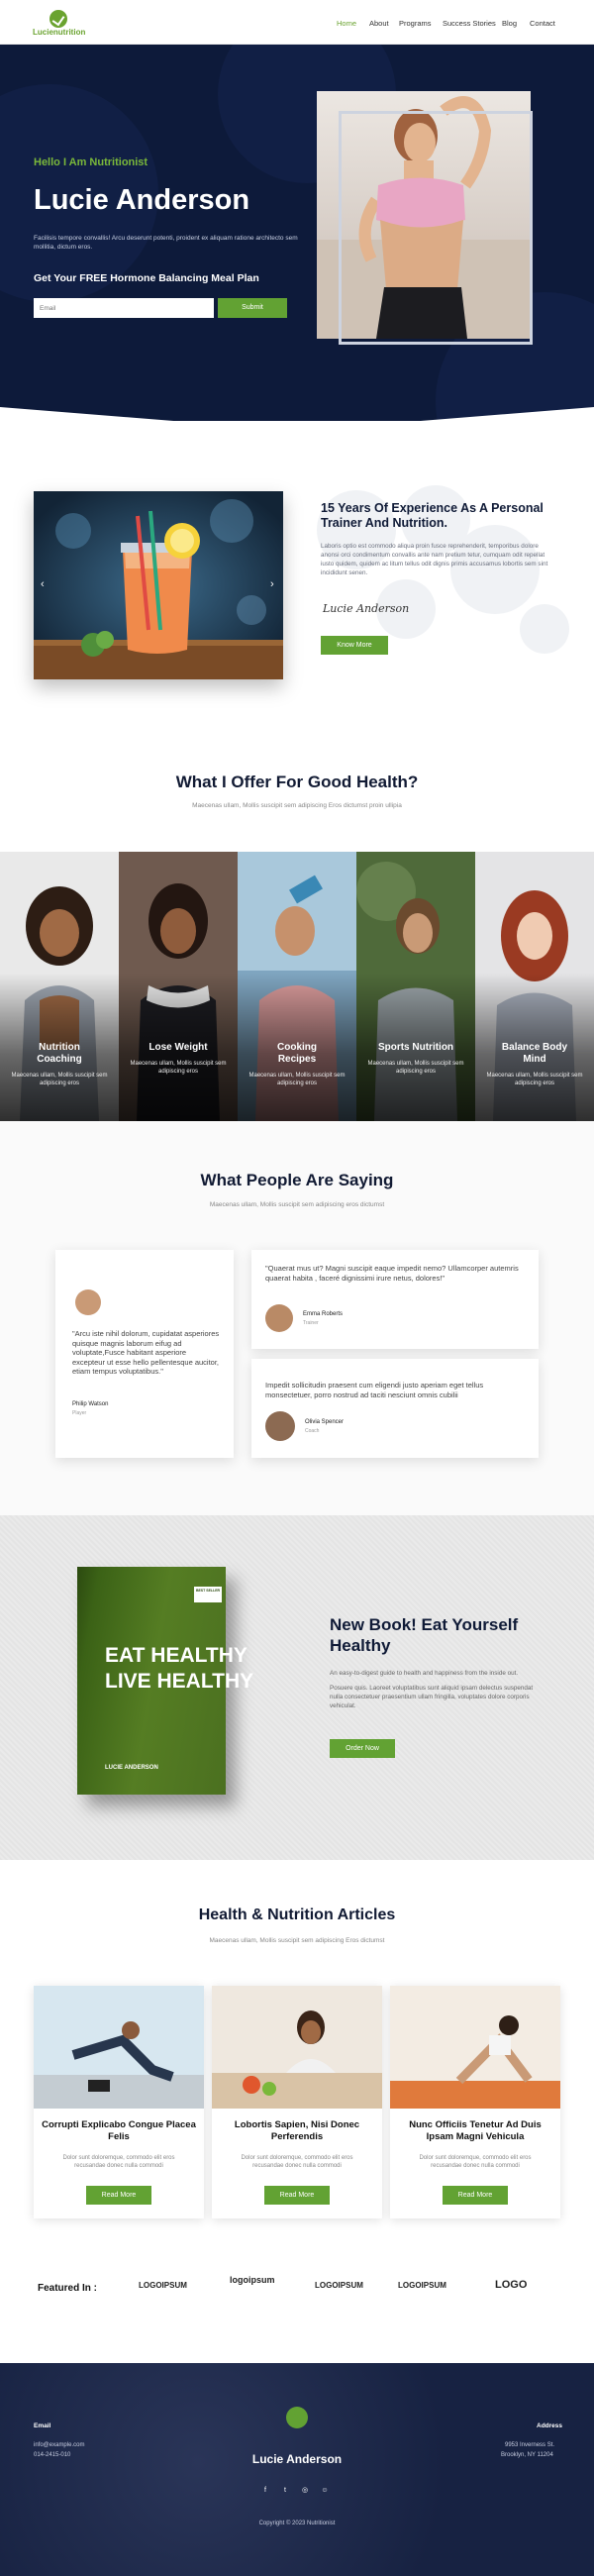 The image size is (594, 2576). What do you see at coordinates (253, 308) in the screenshot?
I see `submit-button: Submit` at bounding box center [253, 308].